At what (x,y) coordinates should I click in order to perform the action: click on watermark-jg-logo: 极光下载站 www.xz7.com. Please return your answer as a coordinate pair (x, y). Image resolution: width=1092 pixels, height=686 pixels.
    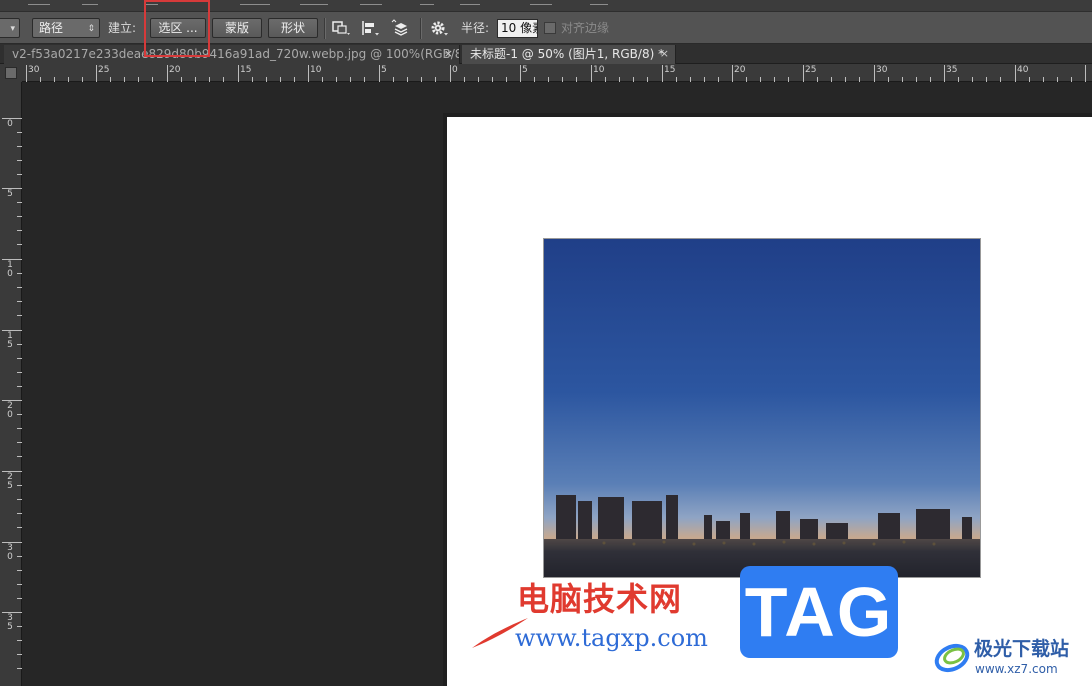
    Looking at the image, I should click on (1010, 658).